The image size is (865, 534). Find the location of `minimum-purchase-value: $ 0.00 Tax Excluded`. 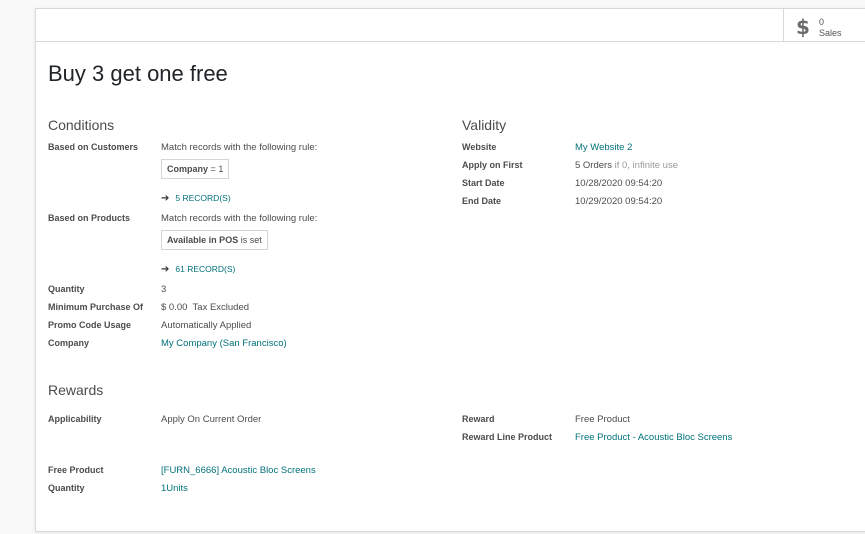

minimum-purchase-value: $ 0.00 Tax Excluded is located at coordinates (205, 307).